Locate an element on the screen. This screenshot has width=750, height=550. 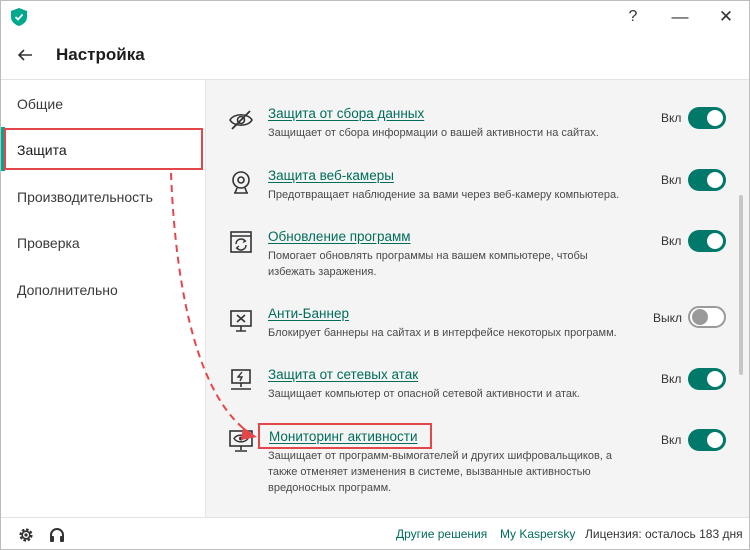
setting-title: Защита от сетевых атак is located at coordinates (343, 374).